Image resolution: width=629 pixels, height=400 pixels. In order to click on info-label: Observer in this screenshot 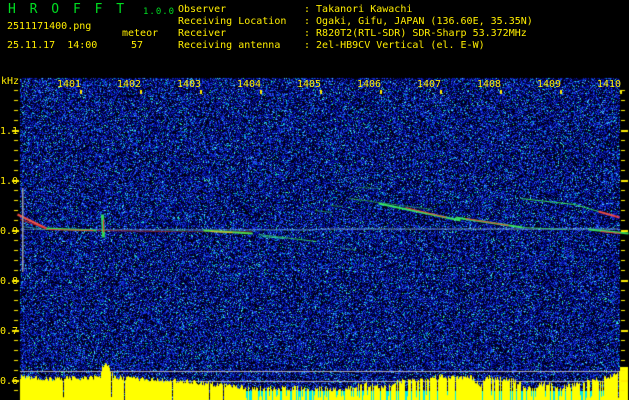, I will do `click(202, 9)`.